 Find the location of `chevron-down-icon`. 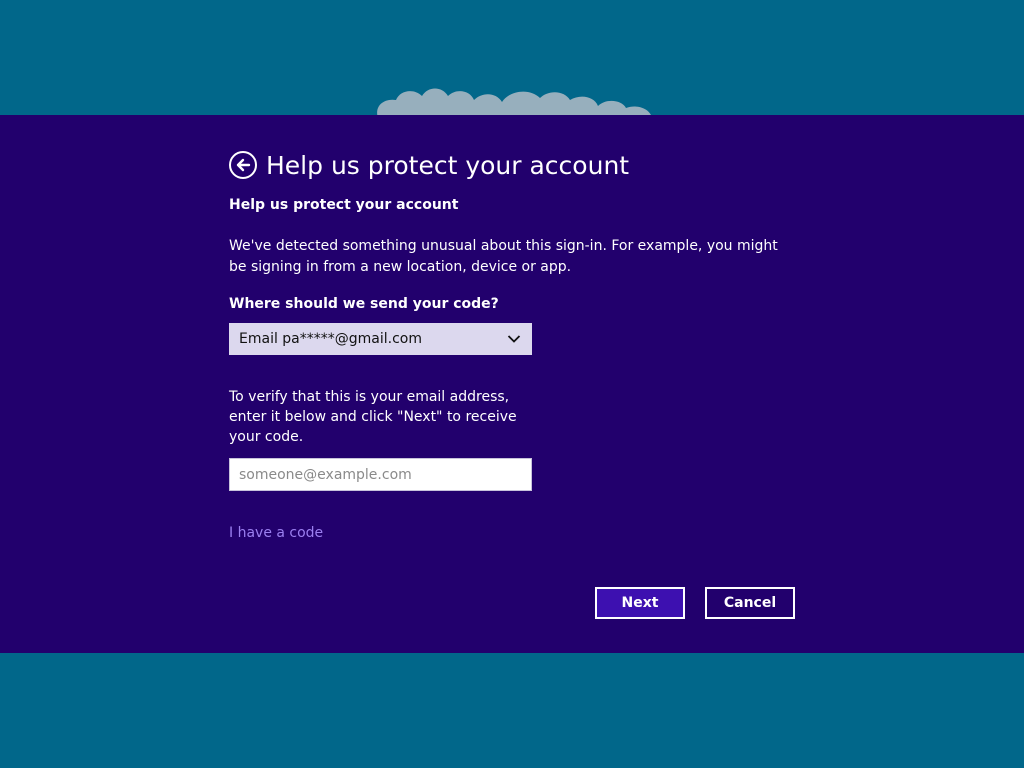

chevron-down-icon is located at coordinates (514, 339).